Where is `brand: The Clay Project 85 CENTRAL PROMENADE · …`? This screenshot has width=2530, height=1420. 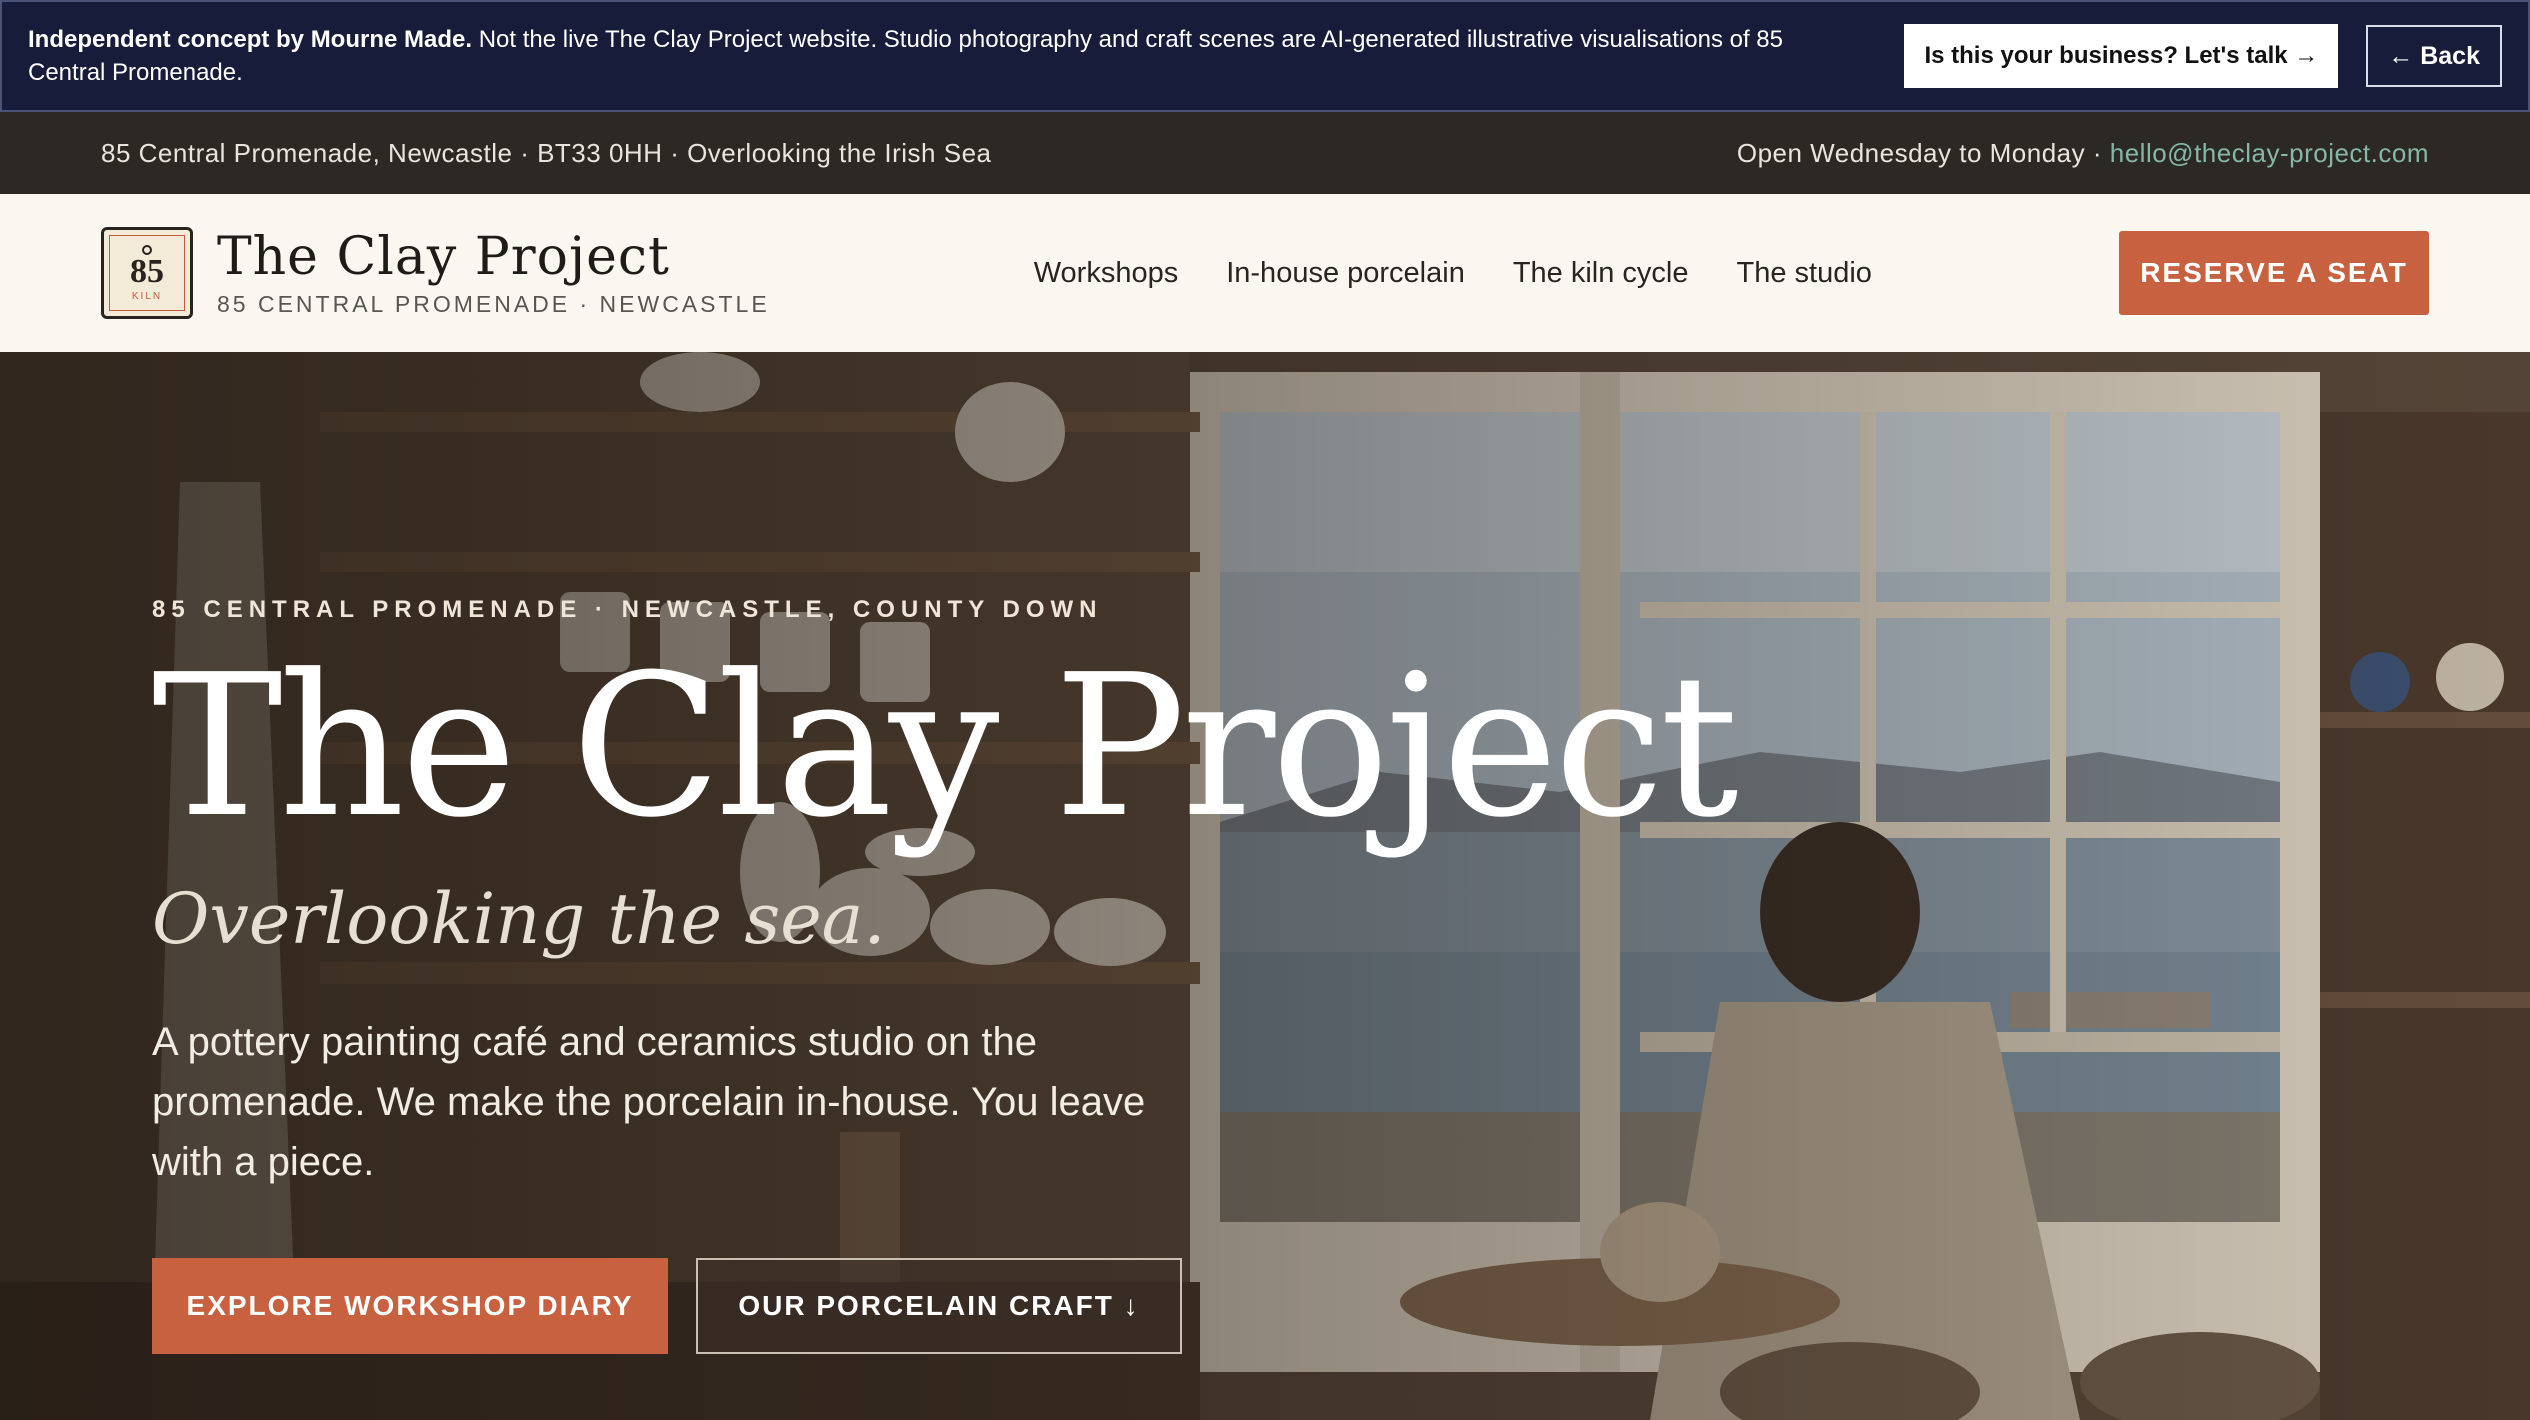 brand: The Clay Project 85 CENTRAL PROMENADE · … is located at coordinates (493, 273).